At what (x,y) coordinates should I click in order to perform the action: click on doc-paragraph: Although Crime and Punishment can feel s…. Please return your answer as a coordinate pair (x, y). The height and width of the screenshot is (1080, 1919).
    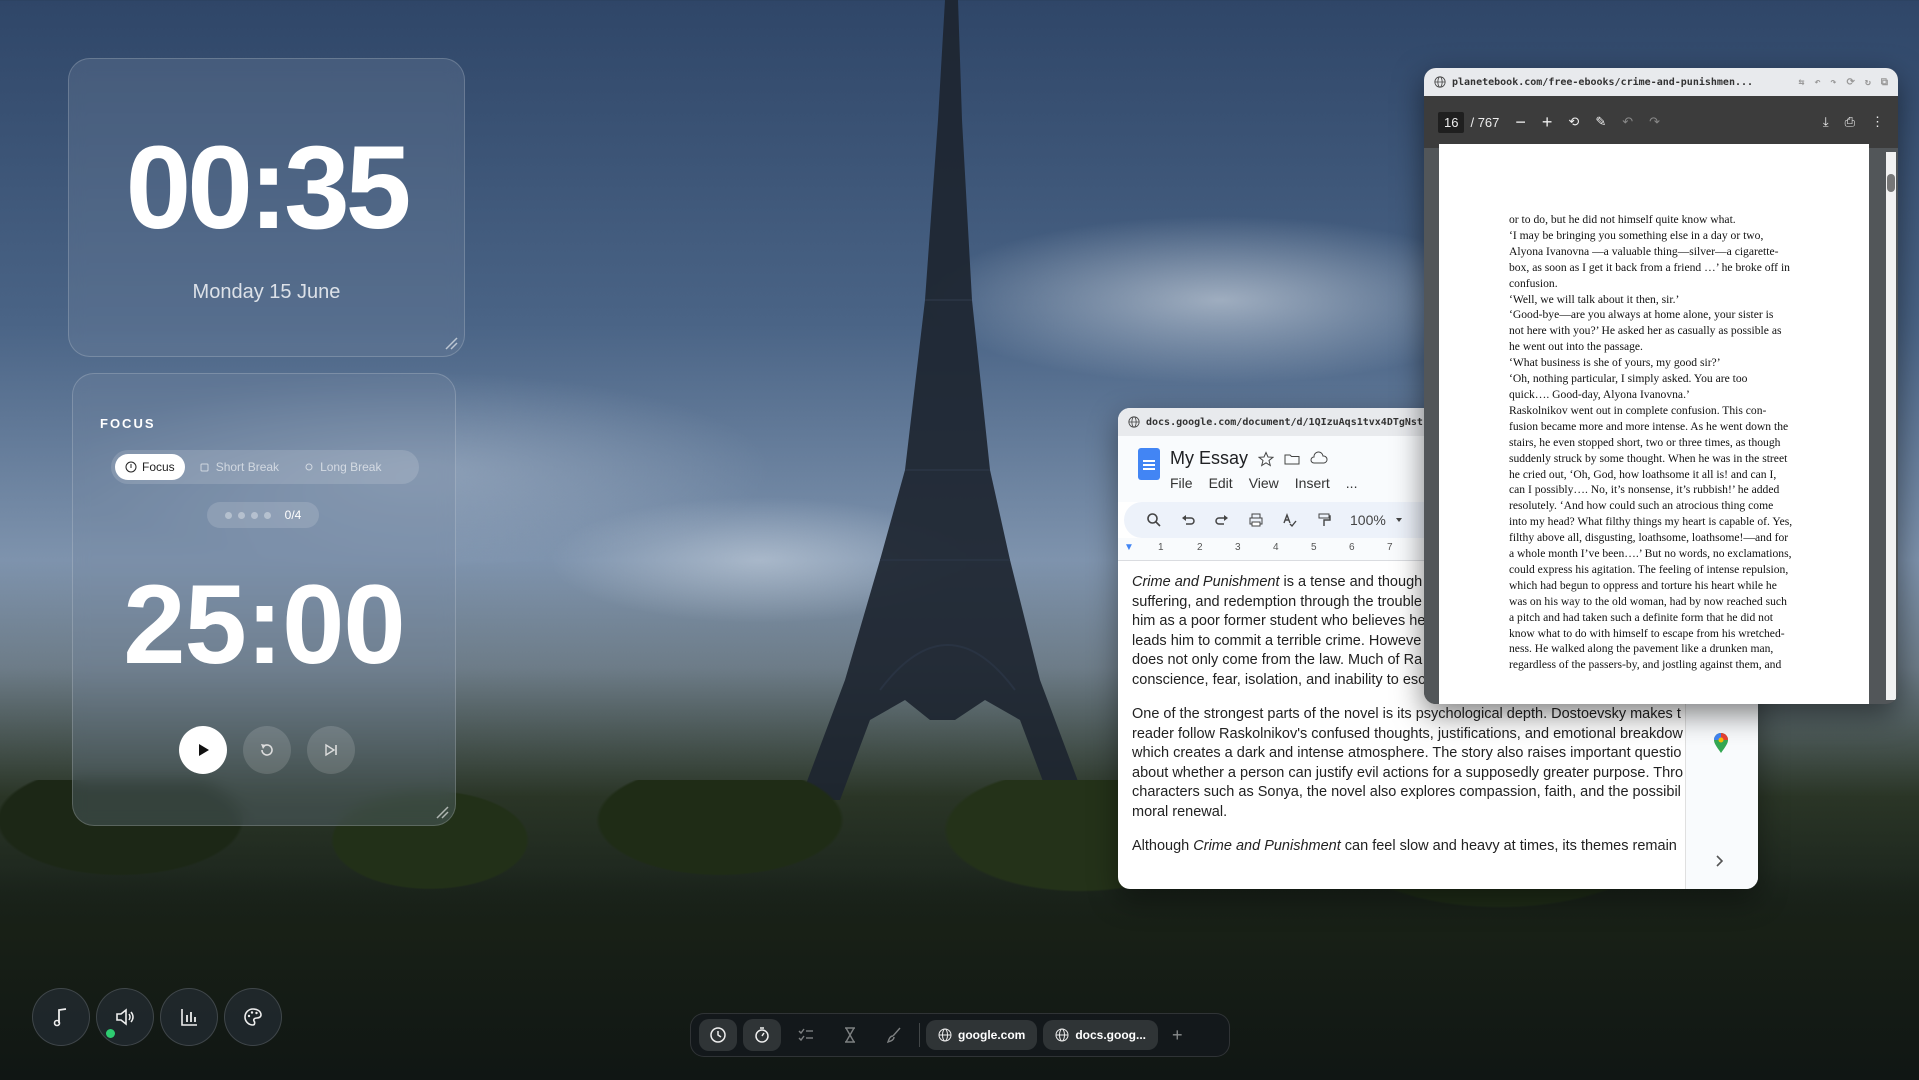
    Looking at the image, I should click on (1412, 847).